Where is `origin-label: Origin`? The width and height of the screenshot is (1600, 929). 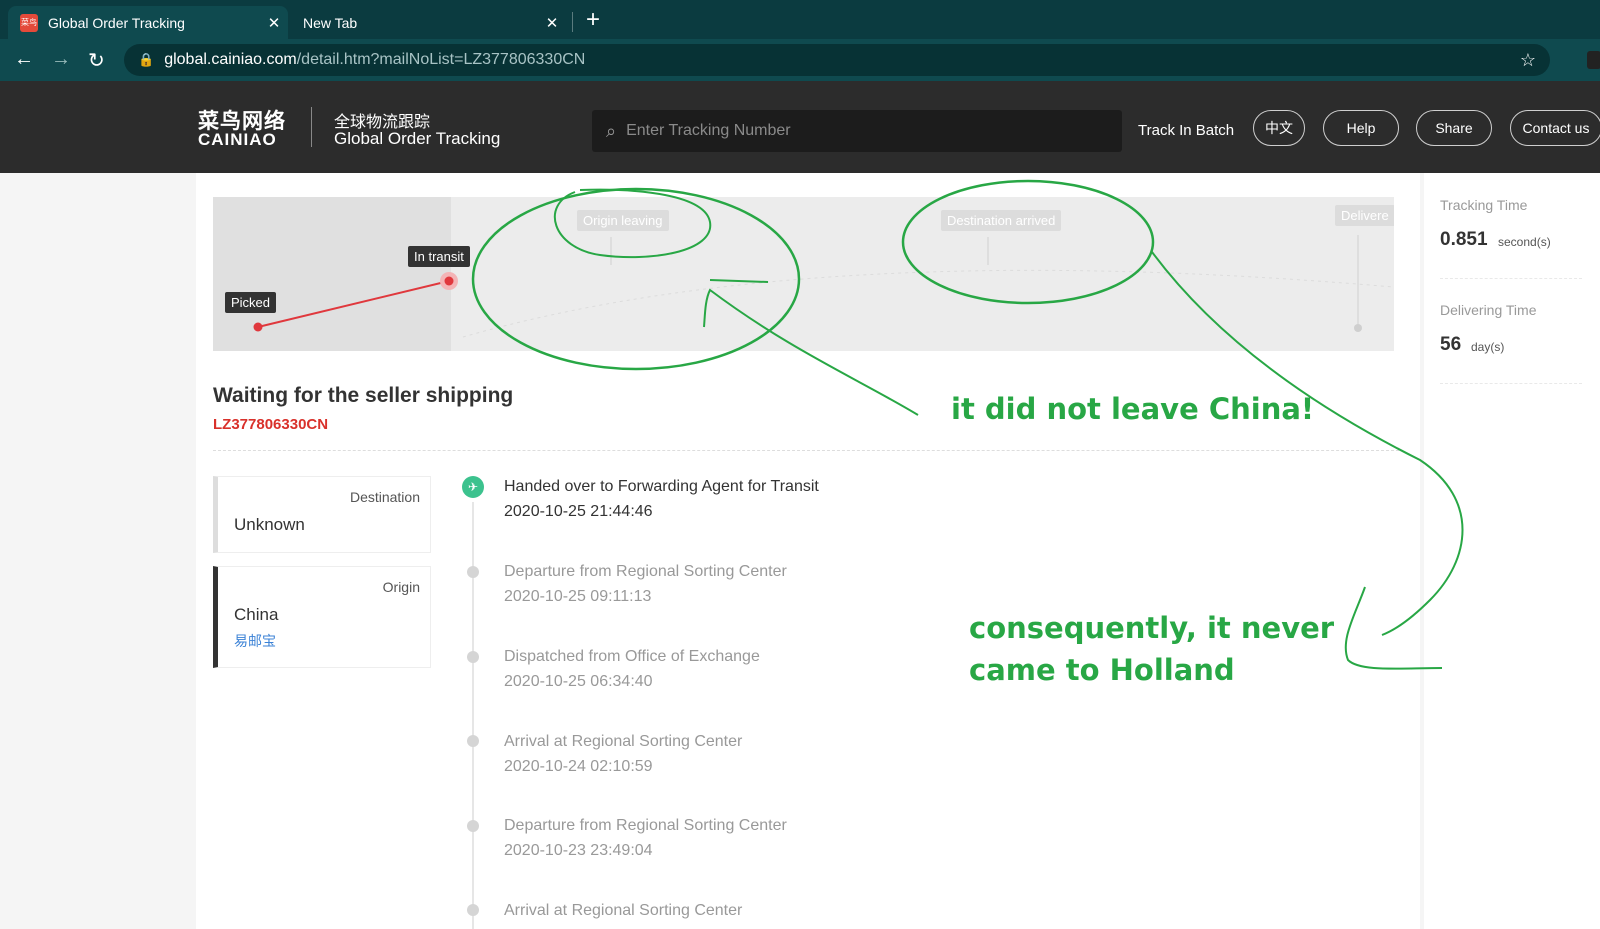 origin-label: Origin is located at coordinates (401, 587).